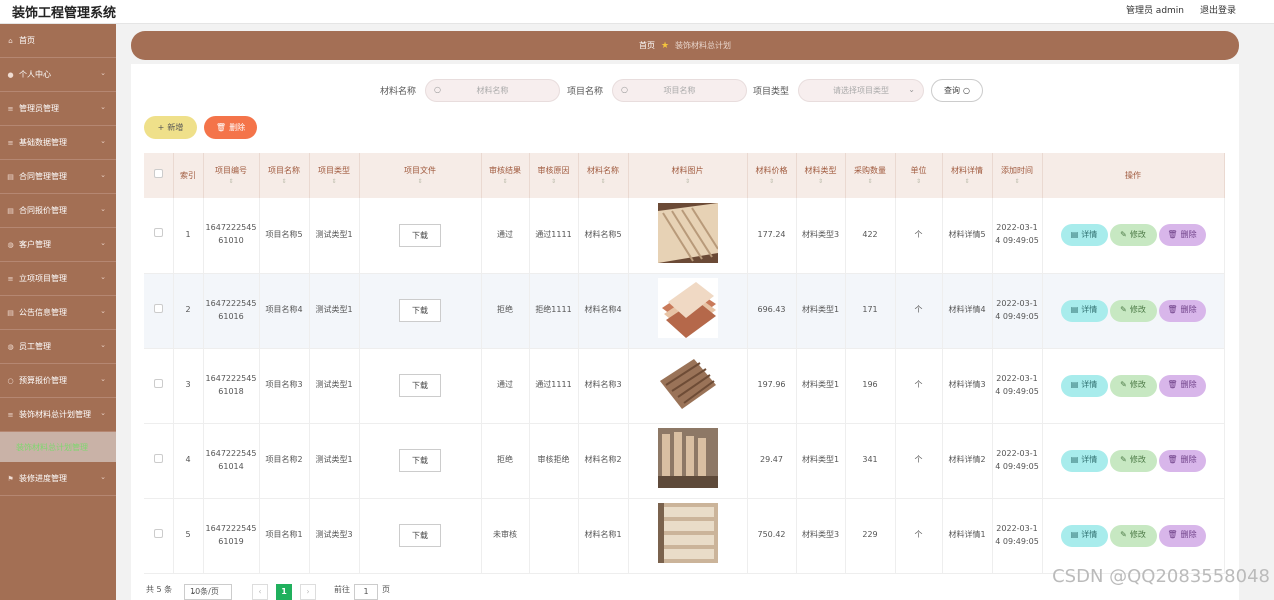 This screenshot has height=600, width=1274. I want to click on sidebar-subitem-active: 装饰材料总计划管理, so click(58, 447).